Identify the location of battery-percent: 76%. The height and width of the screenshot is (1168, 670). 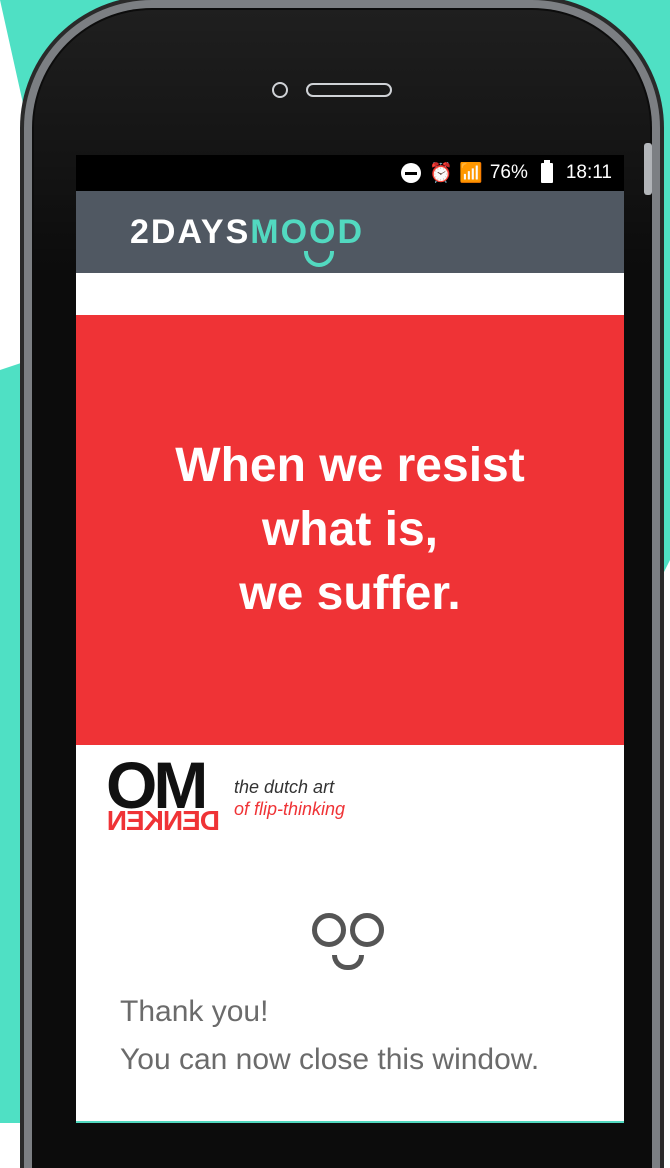
(508, 172).